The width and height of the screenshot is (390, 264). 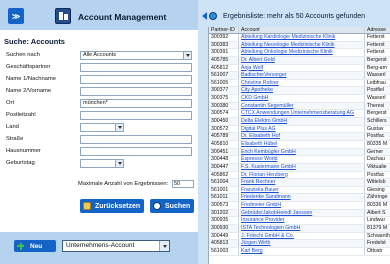 I want to click on account-link: CKD GmbH, so click(x=302, y=98).